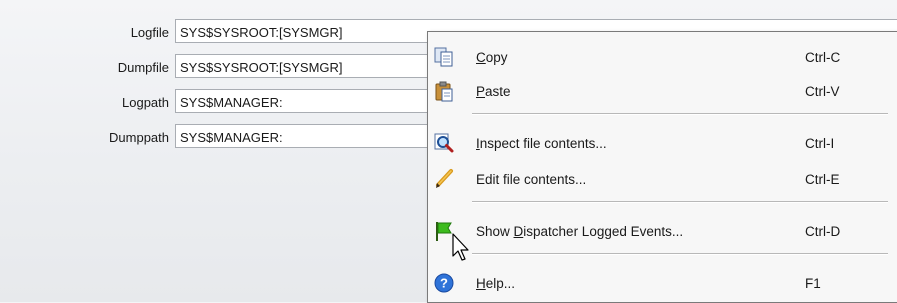 The width and height of the screenshot is (897, 303). Describe the element at coordinates (823, 231) in the screenshot. I see `menu-item-show-dispatcher-events-shortcut: Ctrl-D` at that location.